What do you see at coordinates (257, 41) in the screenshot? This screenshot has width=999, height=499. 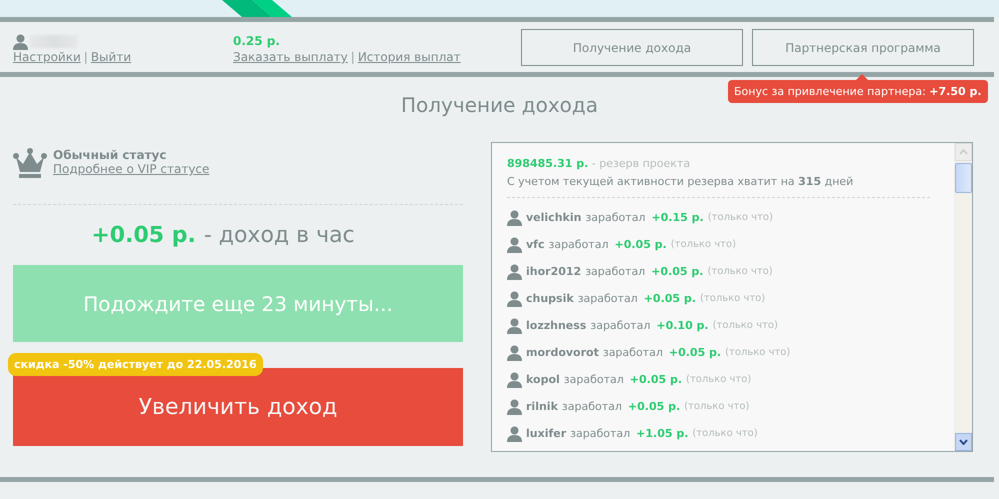 I see `balance-amount: 0.25 р.` at bounding box center [257, 41].